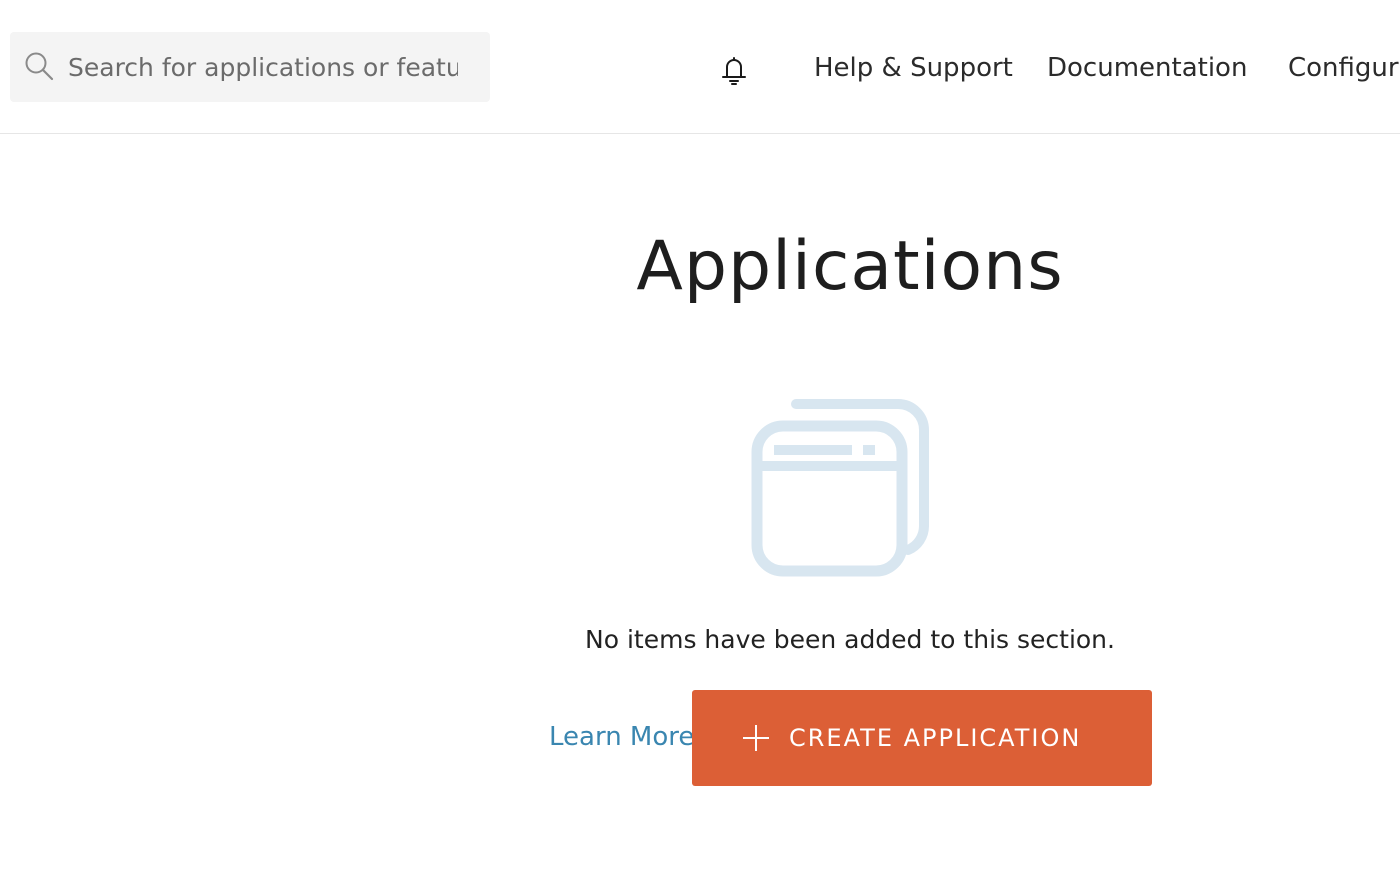 The width and height of the screenshot is (1400, 876). What do you see at coordinates (756, 738) in the screenshot?
I see `plus-icon` at bounding box center [756, 738].